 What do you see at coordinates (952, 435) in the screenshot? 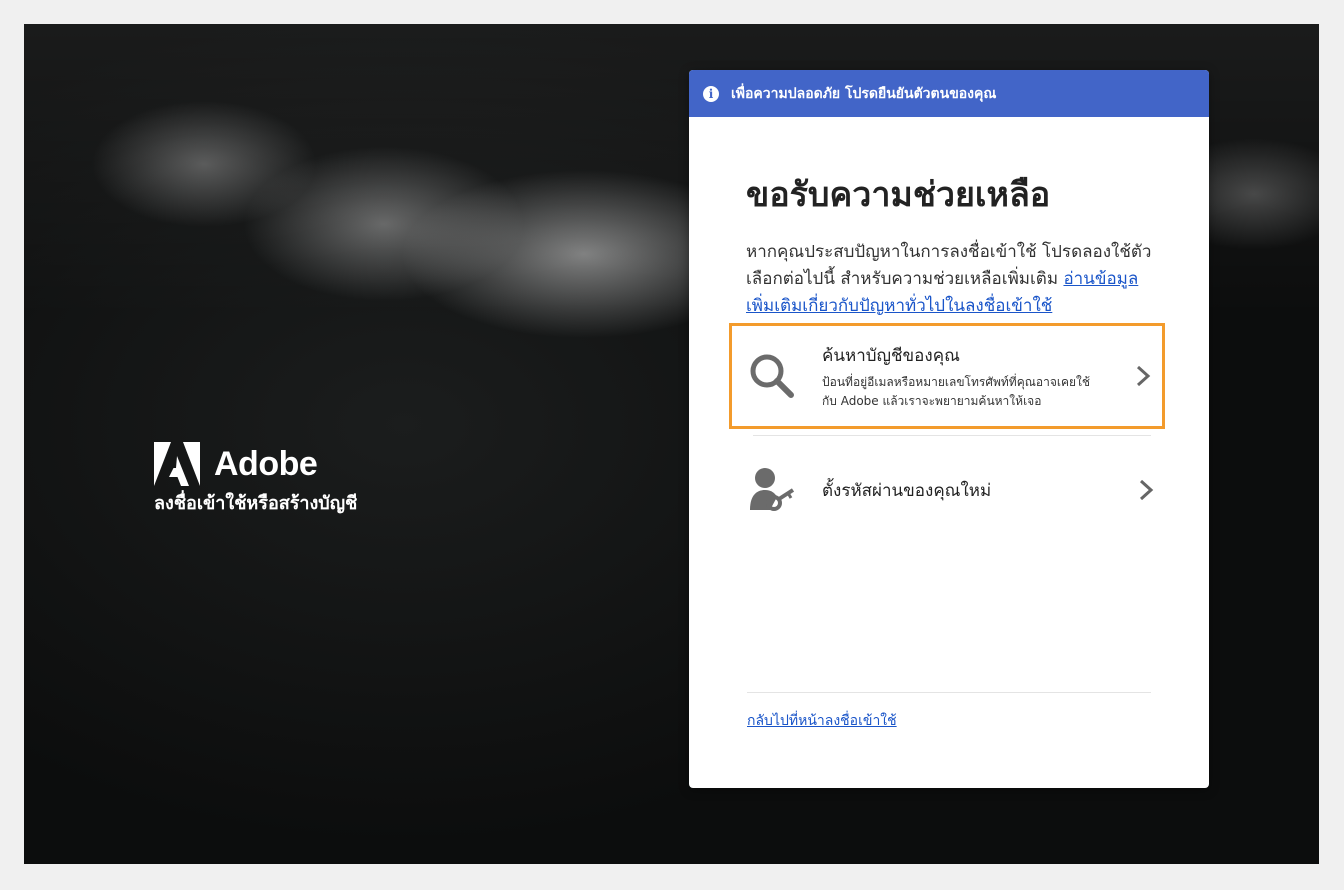
I see `option-divider` at bounding box center [952, 435].